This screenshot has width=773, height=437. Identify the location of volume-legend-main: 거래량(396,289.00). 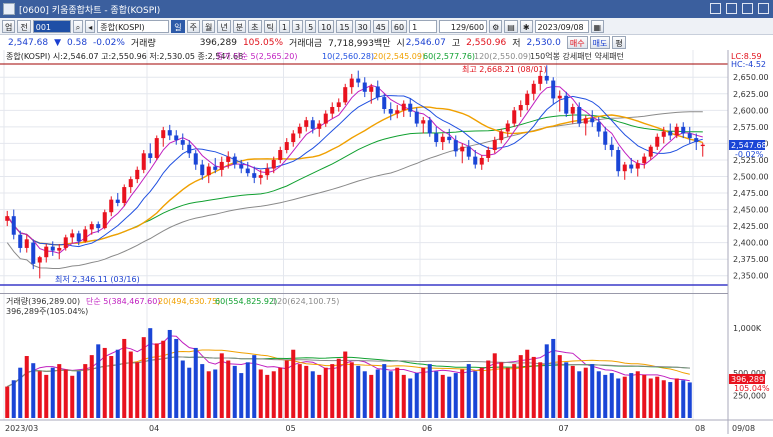
(43, 301).